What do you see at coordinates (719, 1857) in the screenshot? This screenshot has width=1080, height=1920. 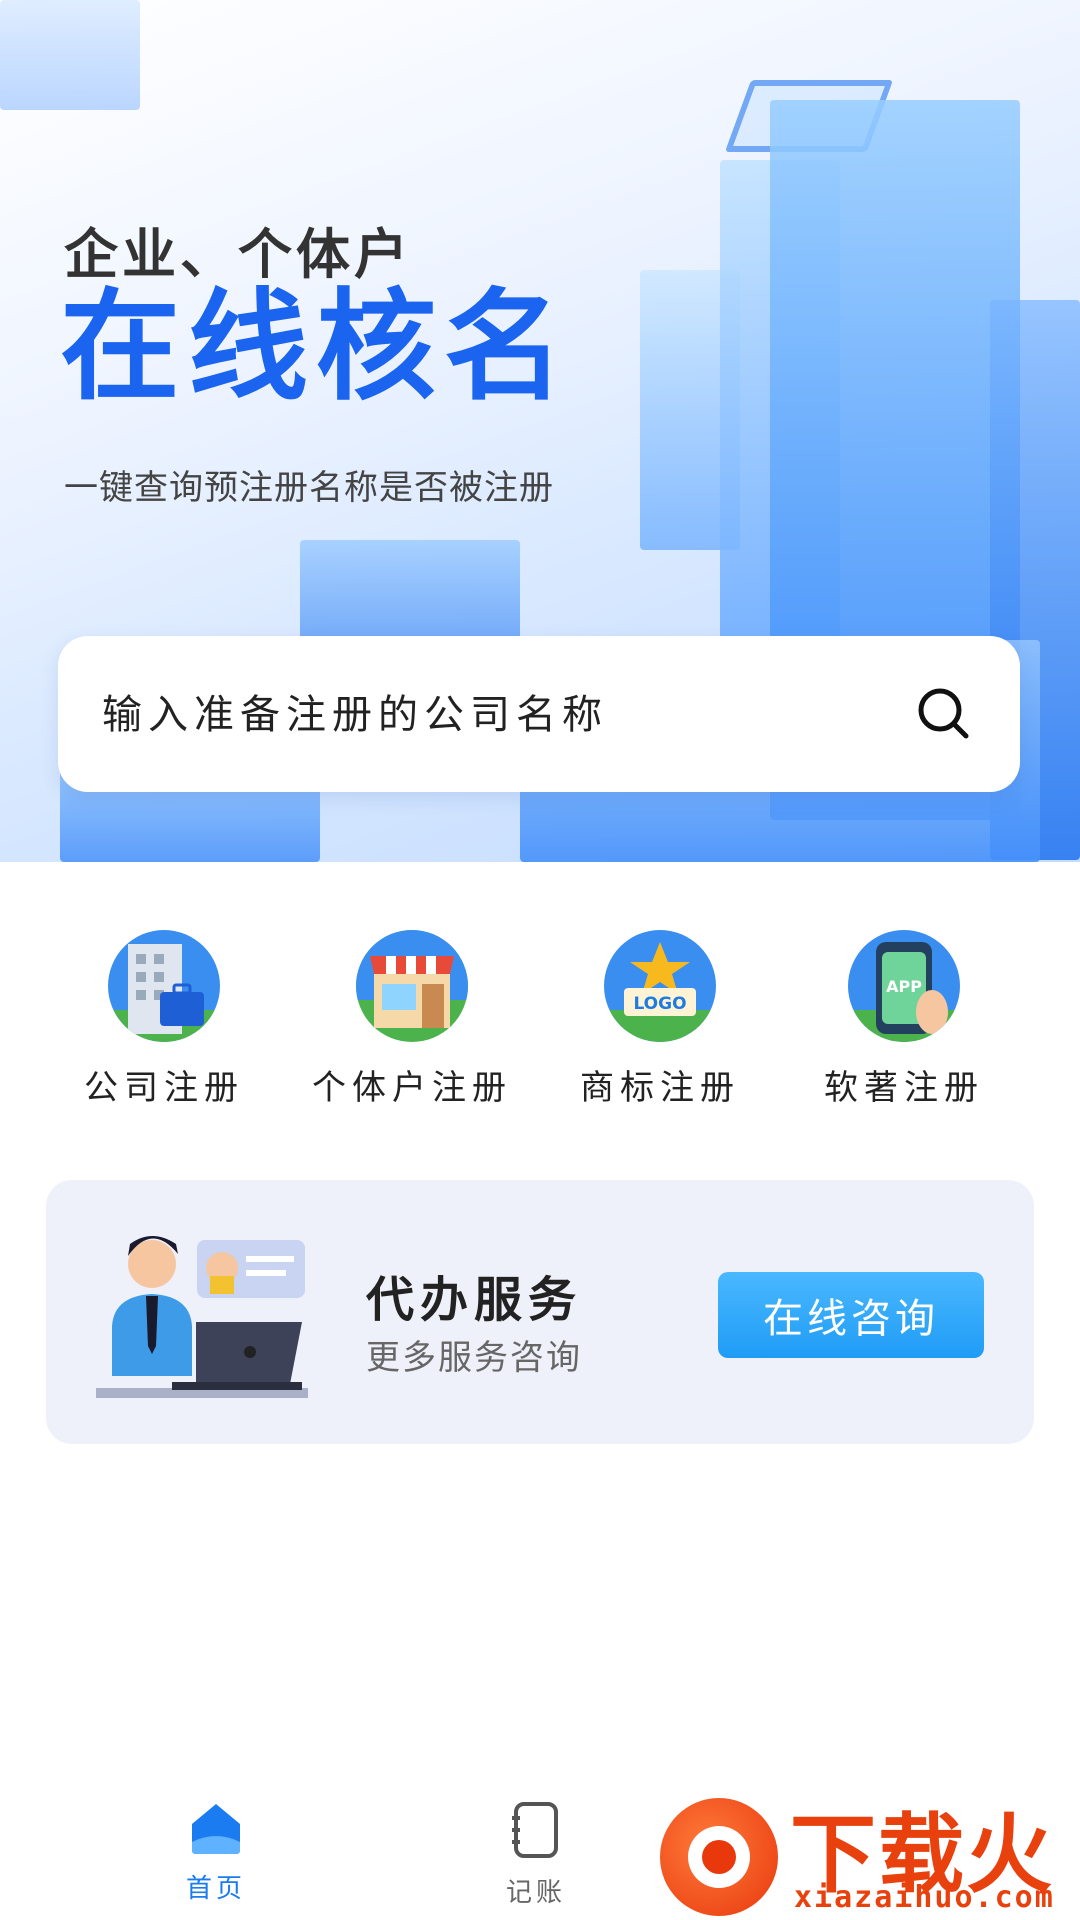 I see `watermark-logo-icon` at bounding box center [719, 1857].